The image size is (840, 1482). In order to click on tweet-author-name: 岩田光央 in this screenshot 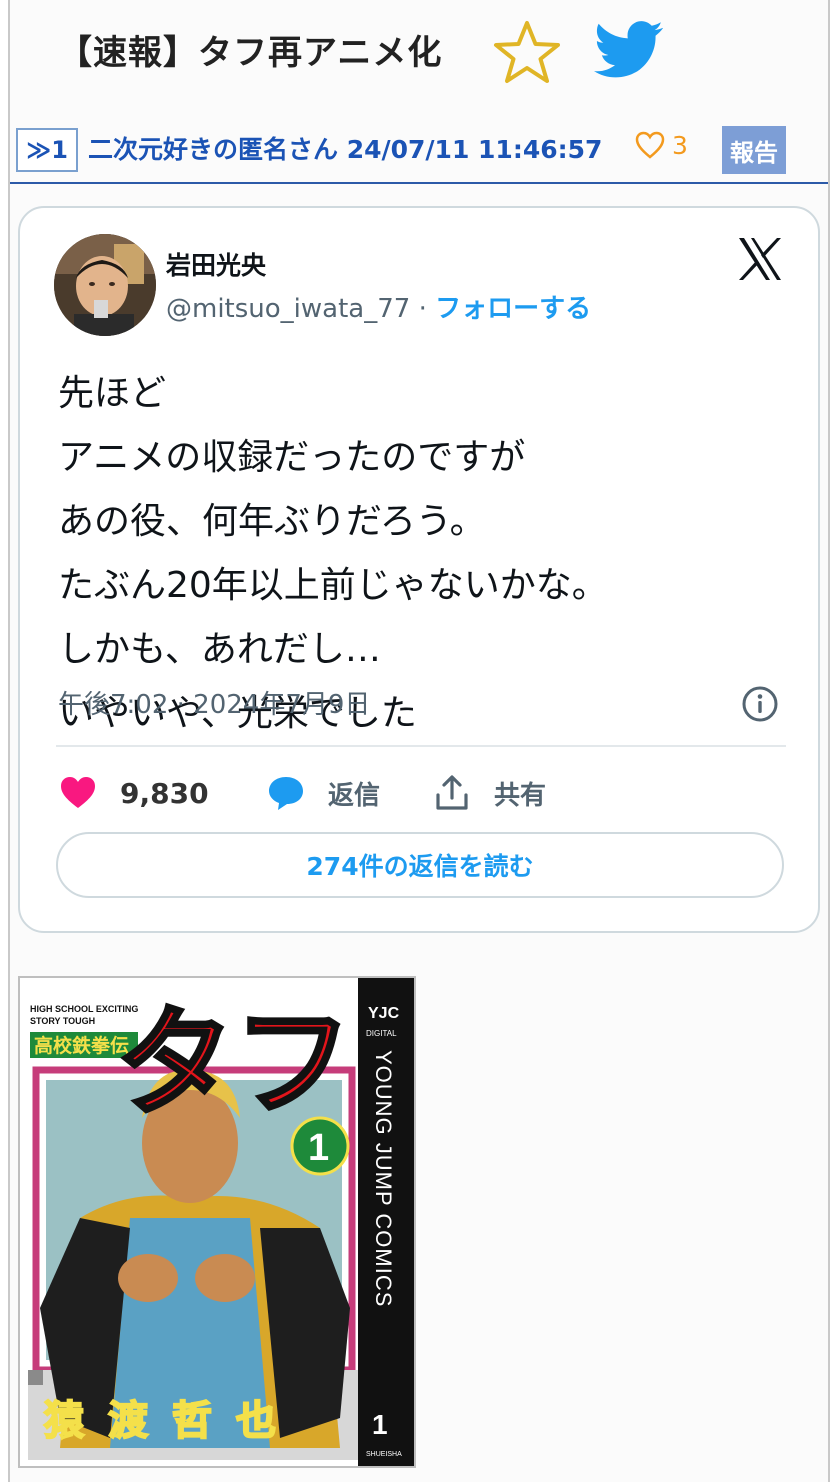, I will do `click(216, 264)`.